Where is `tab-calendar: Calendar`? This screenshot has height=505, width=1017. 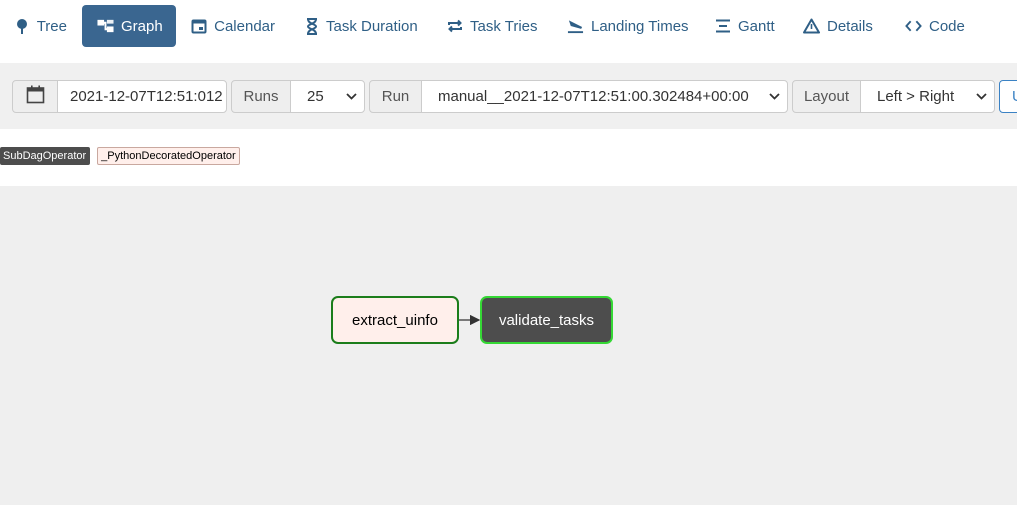
tab-calendar: Calendar is located at coordinates (233, 26).